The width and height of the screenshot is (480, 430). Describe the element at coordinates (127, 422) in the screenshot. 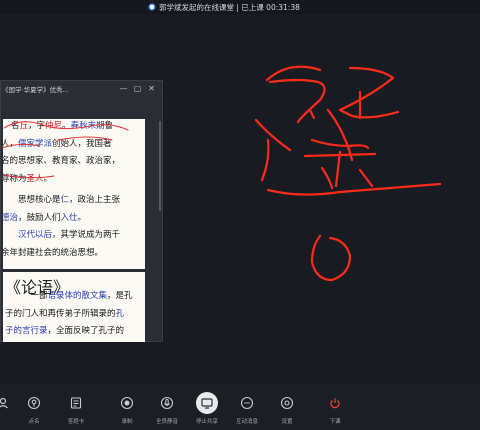

I see `record-tool-label: 录制` at that location.